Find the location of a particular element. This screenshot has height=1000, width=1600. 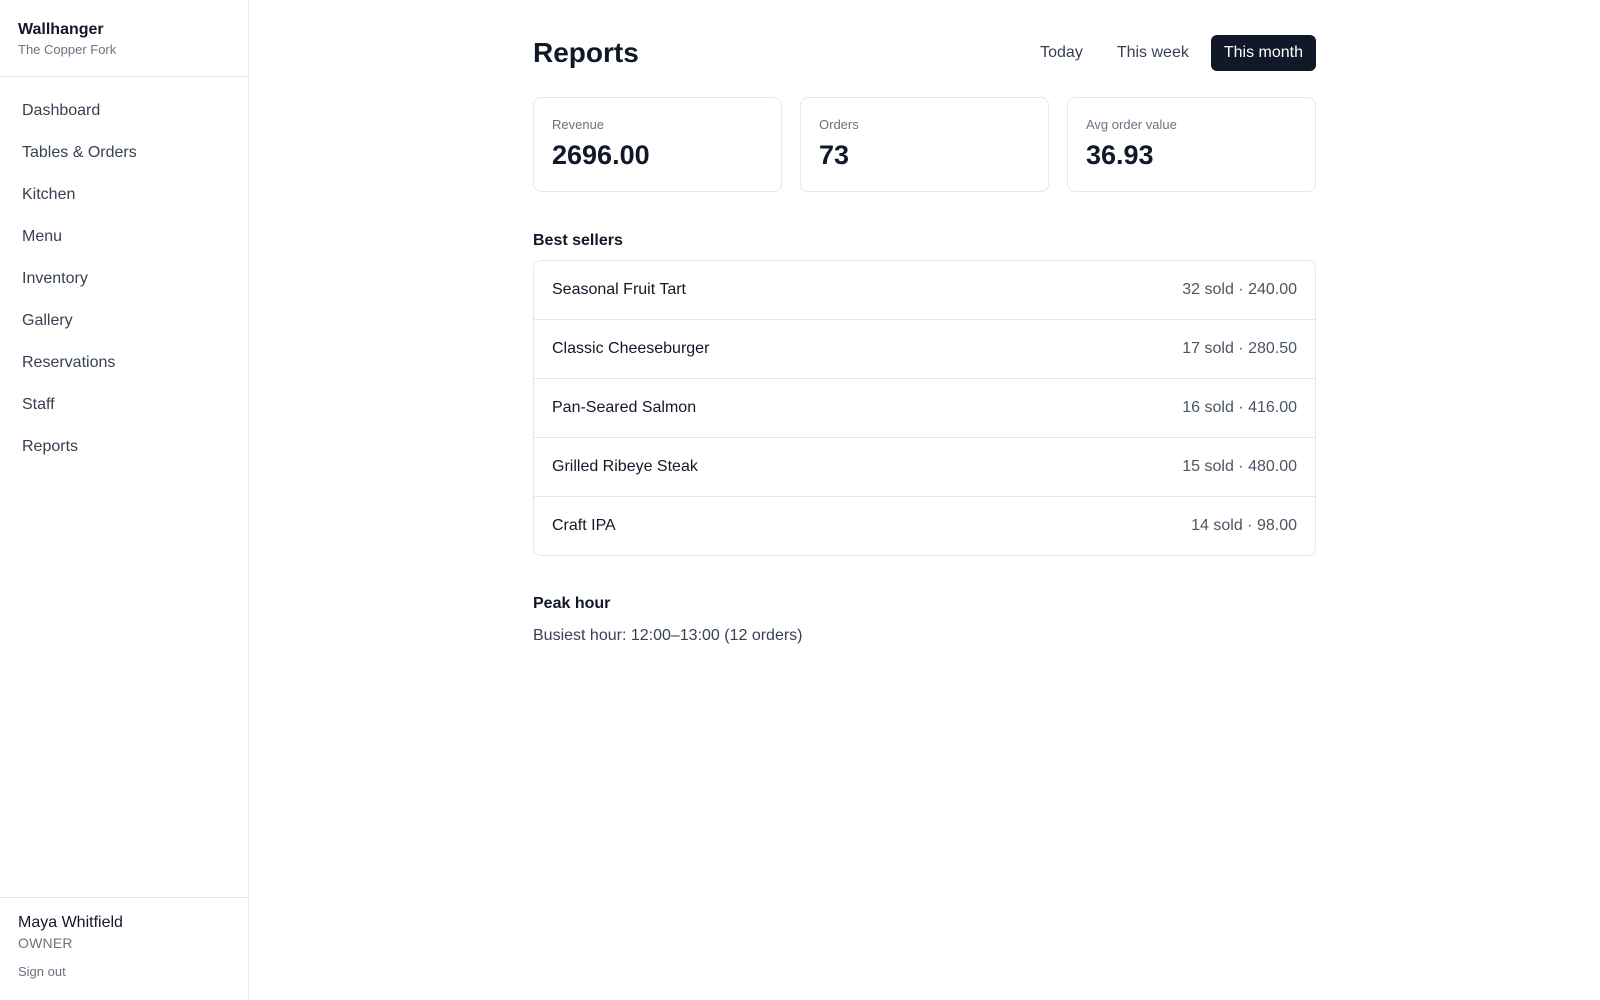

user-name: Maya Whitfield is located at coordinates (70, 922).